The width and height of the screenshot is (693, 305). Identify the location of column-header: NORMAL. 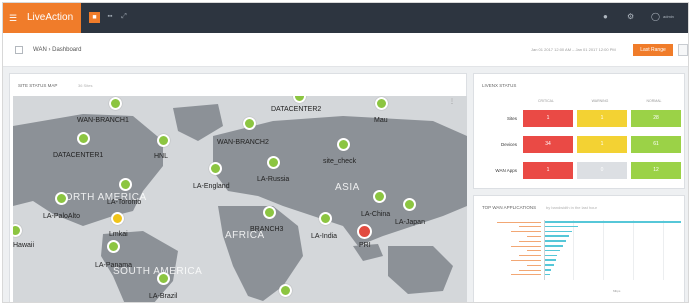
(654, 101).